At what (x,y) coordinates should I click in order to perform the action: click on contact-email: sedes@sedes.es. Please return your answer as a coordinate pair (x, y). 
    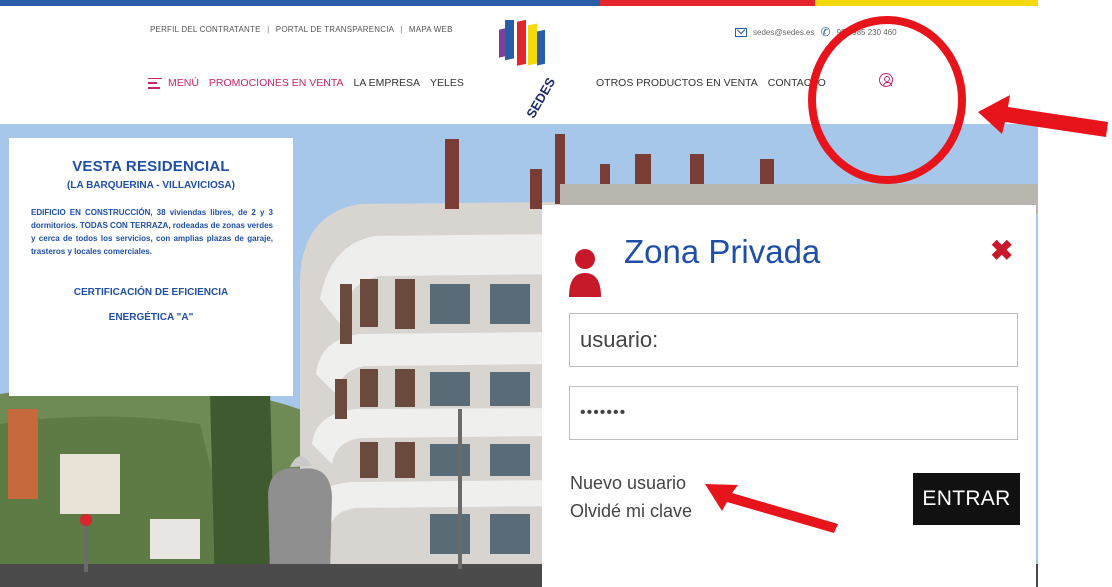
    Looking at the image, I should click on (784, 32).